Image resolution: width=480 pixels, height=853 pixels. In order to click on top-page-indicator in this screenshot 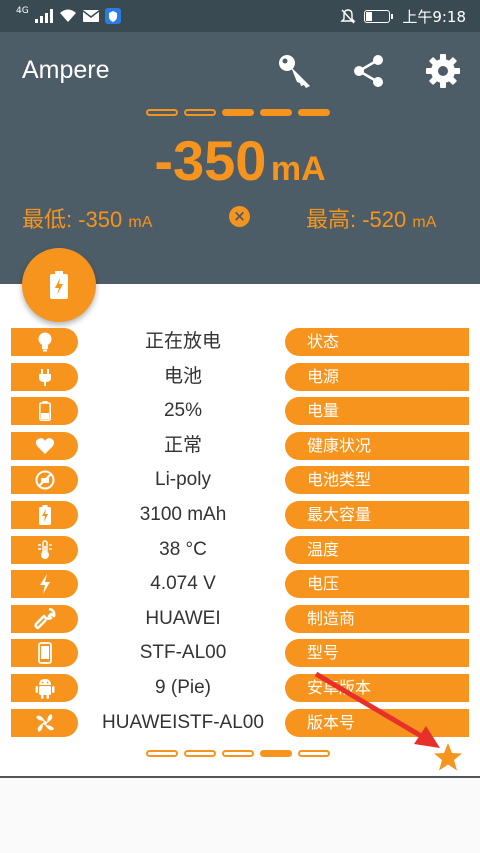, I will do `click(238, 112)`.